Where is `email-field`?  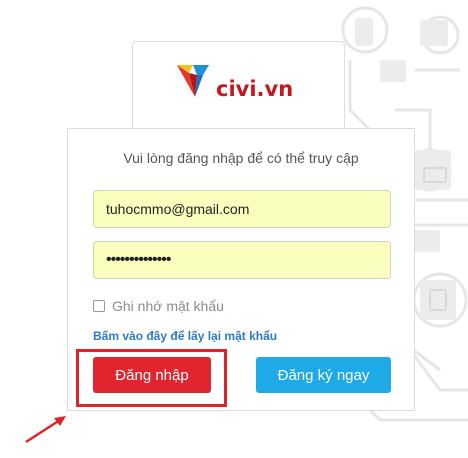 email-field is located at coordinates (242, 209).